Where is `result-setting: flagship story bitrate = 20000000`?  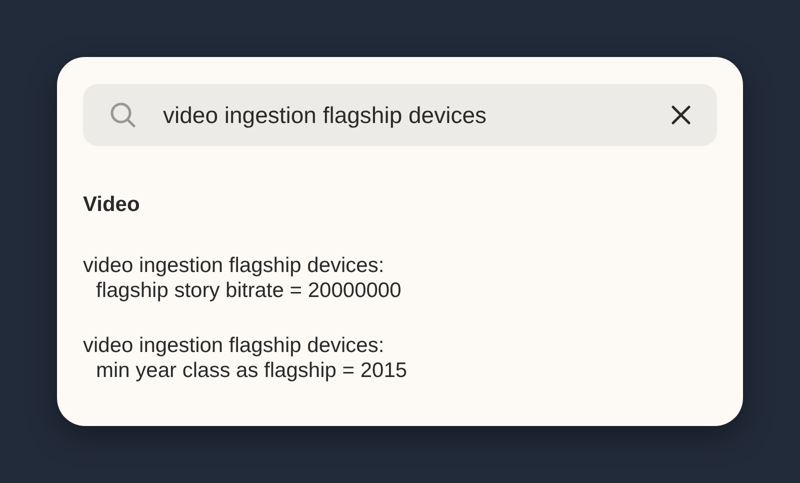 result-setting: flagship story bitrate = 20000000 is located at coordinates (249, 290).